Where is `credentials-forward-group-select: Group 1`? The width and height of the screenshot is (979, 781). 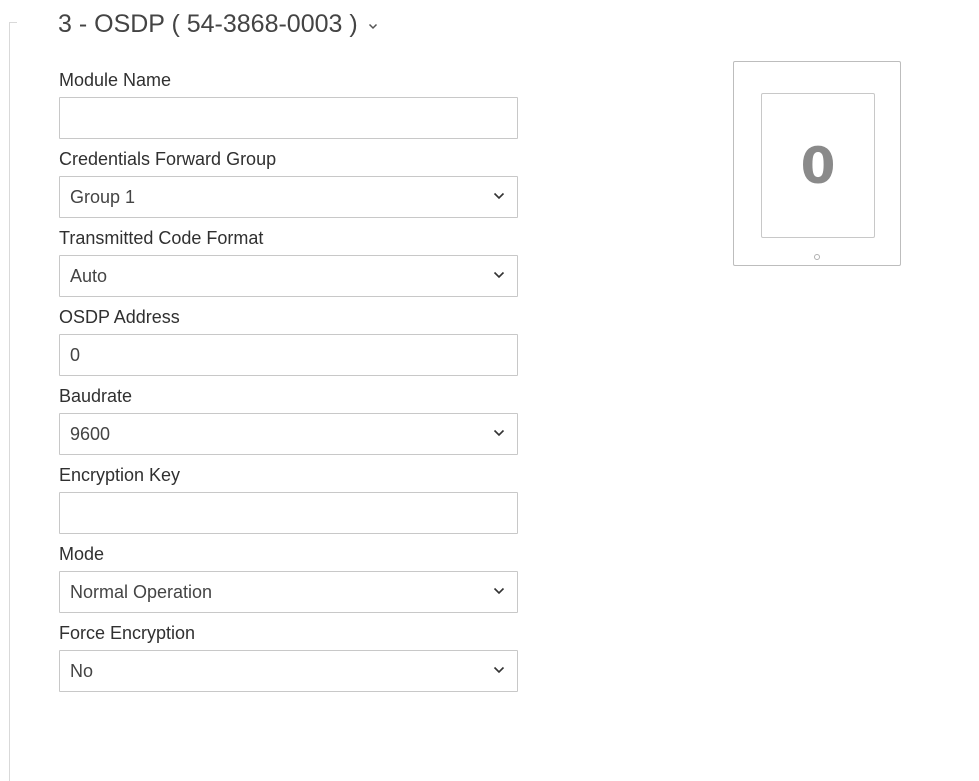
credentials-forward-group-select: Group 1 is located at coordinates (288, 197).